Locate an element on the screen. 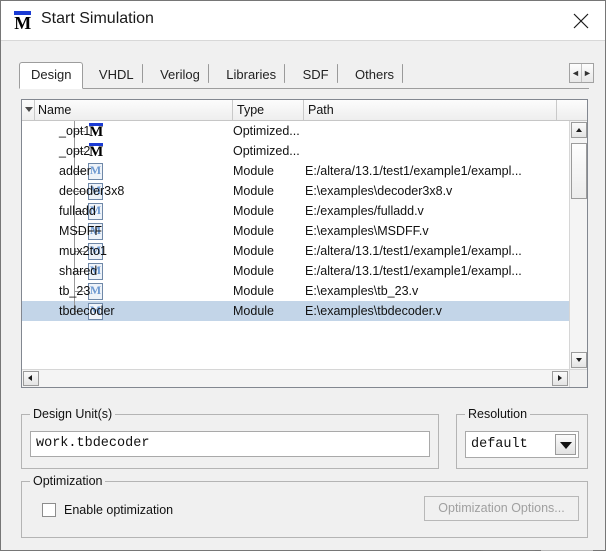 The width and height of the screenshot is (606, 551). row-name-label: tb_23 is located at coordinates (75, 291).